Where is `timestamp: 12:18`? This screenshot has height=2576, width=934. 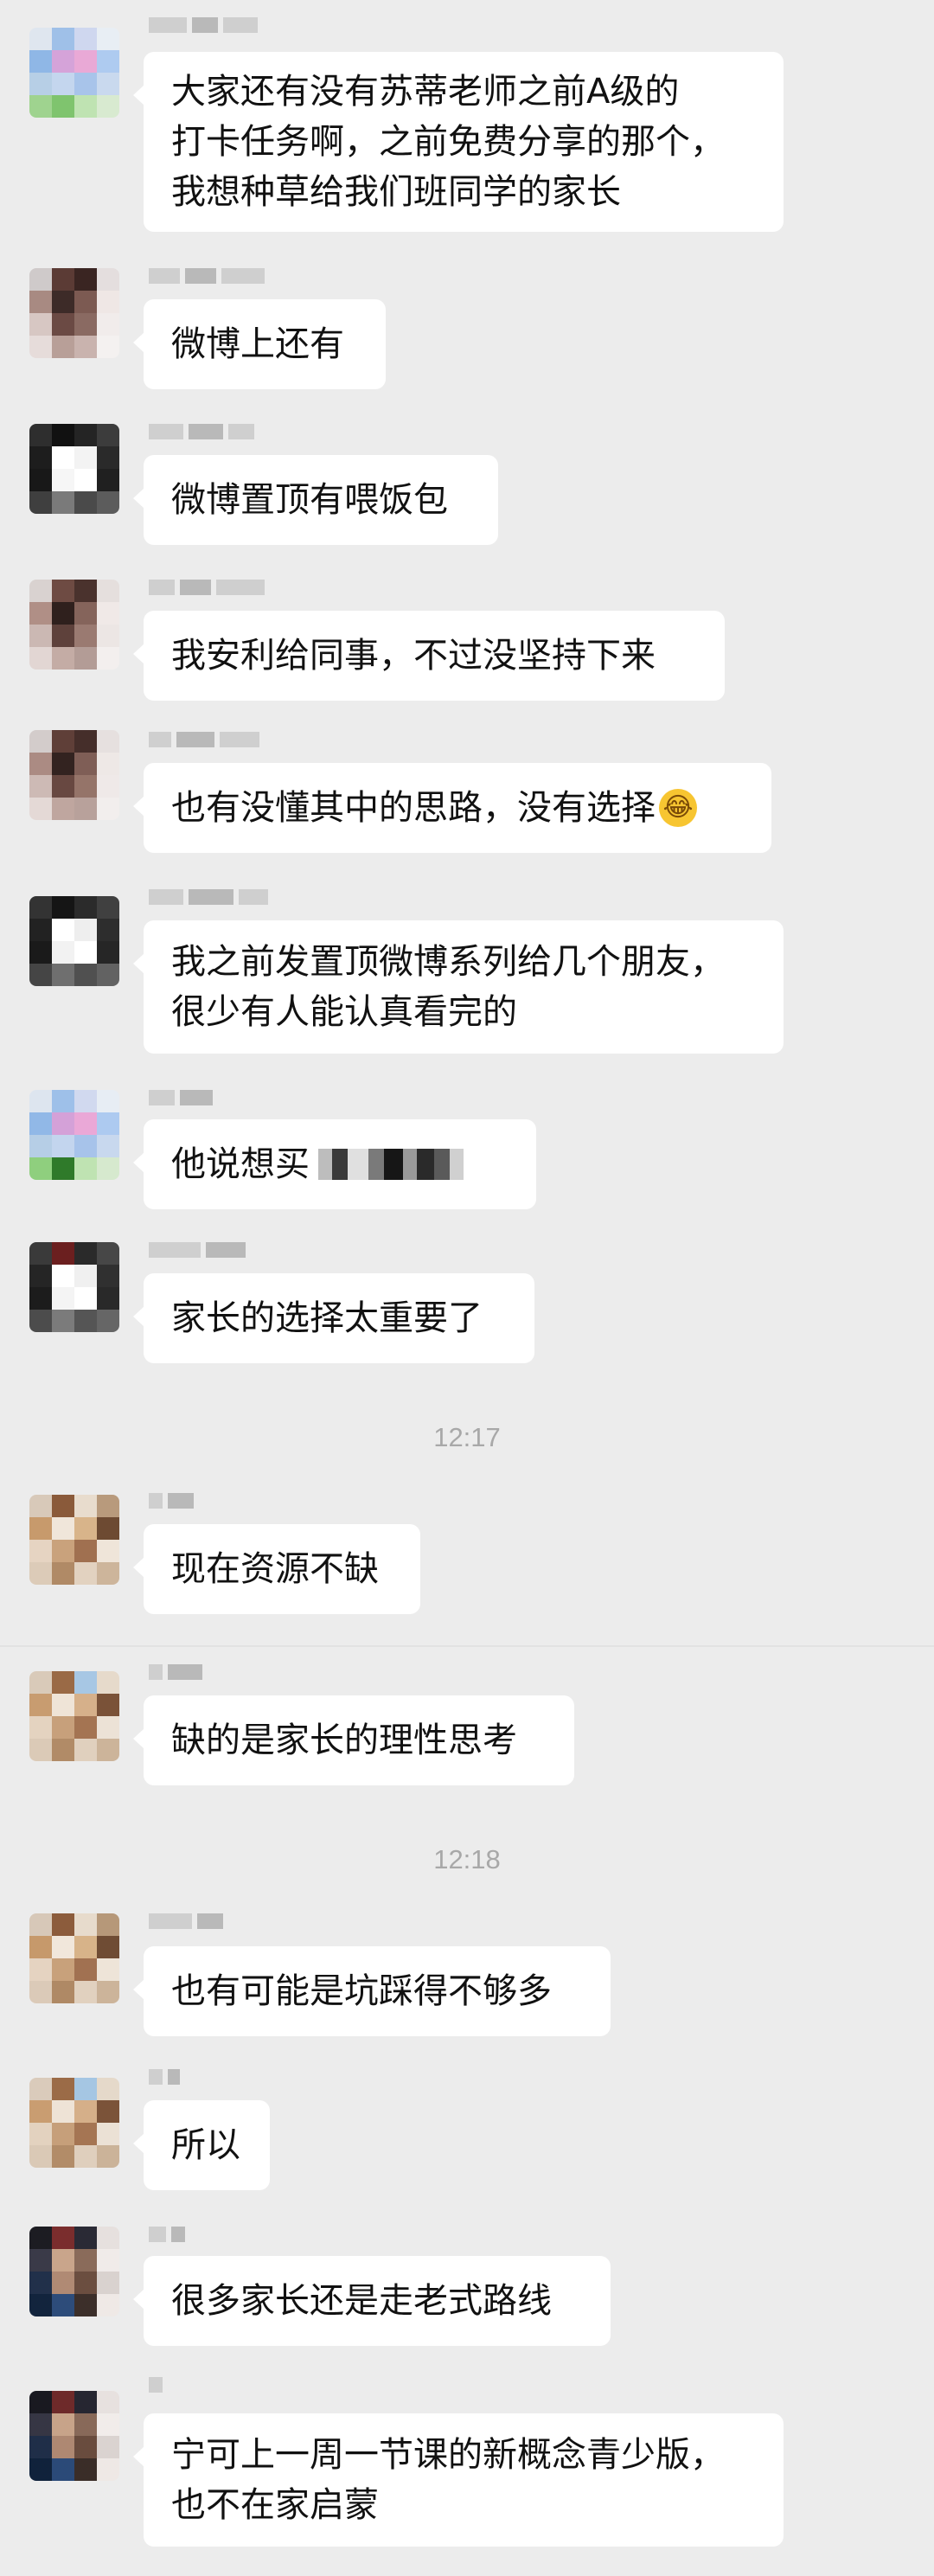
timestamp: 12:18 is located at coordinates (467, 1859).